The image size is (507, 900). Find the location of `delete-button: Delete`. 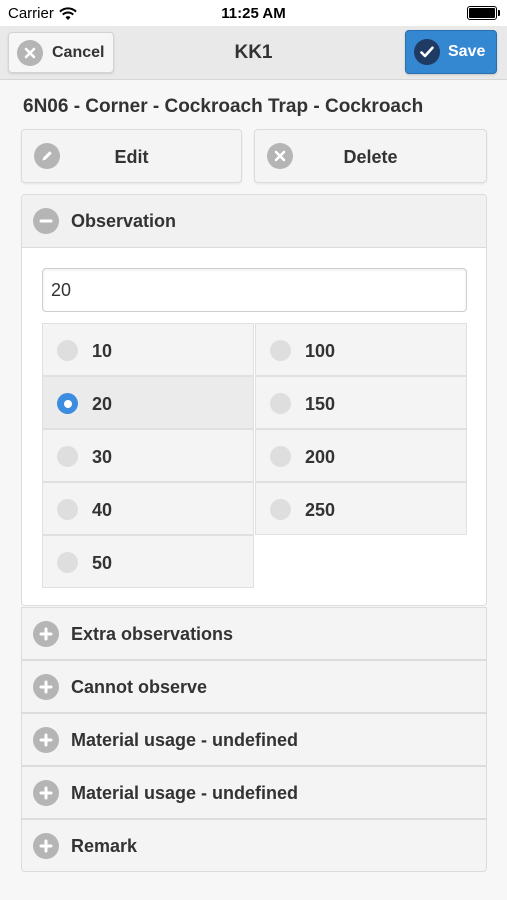

delete-button: Delete is located at coordinates (370, 156).